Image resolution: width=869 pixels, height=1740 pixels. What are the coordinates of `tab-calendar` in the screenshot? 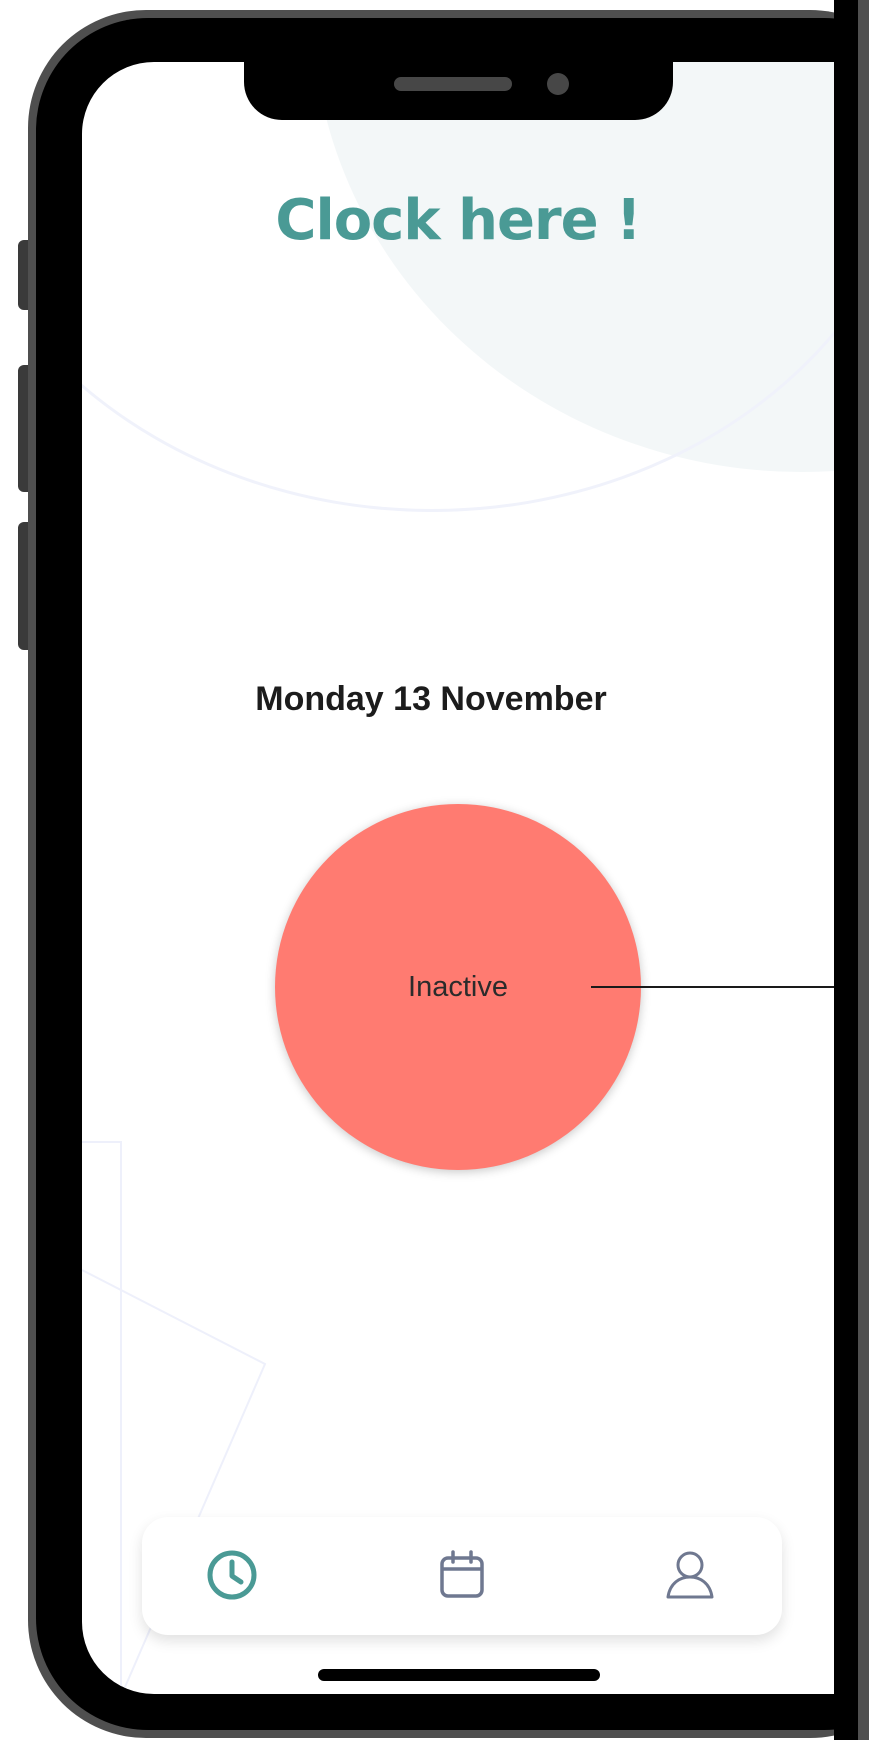 It's located at (462, 1575).